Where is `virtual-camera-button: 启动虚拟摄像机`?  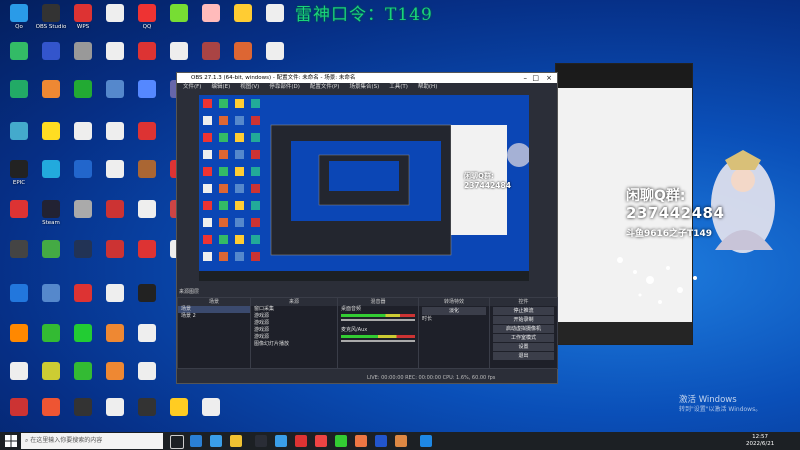
virtual-camera-button: 启动虚拟摄像机 is located at coordinates (523, 329).